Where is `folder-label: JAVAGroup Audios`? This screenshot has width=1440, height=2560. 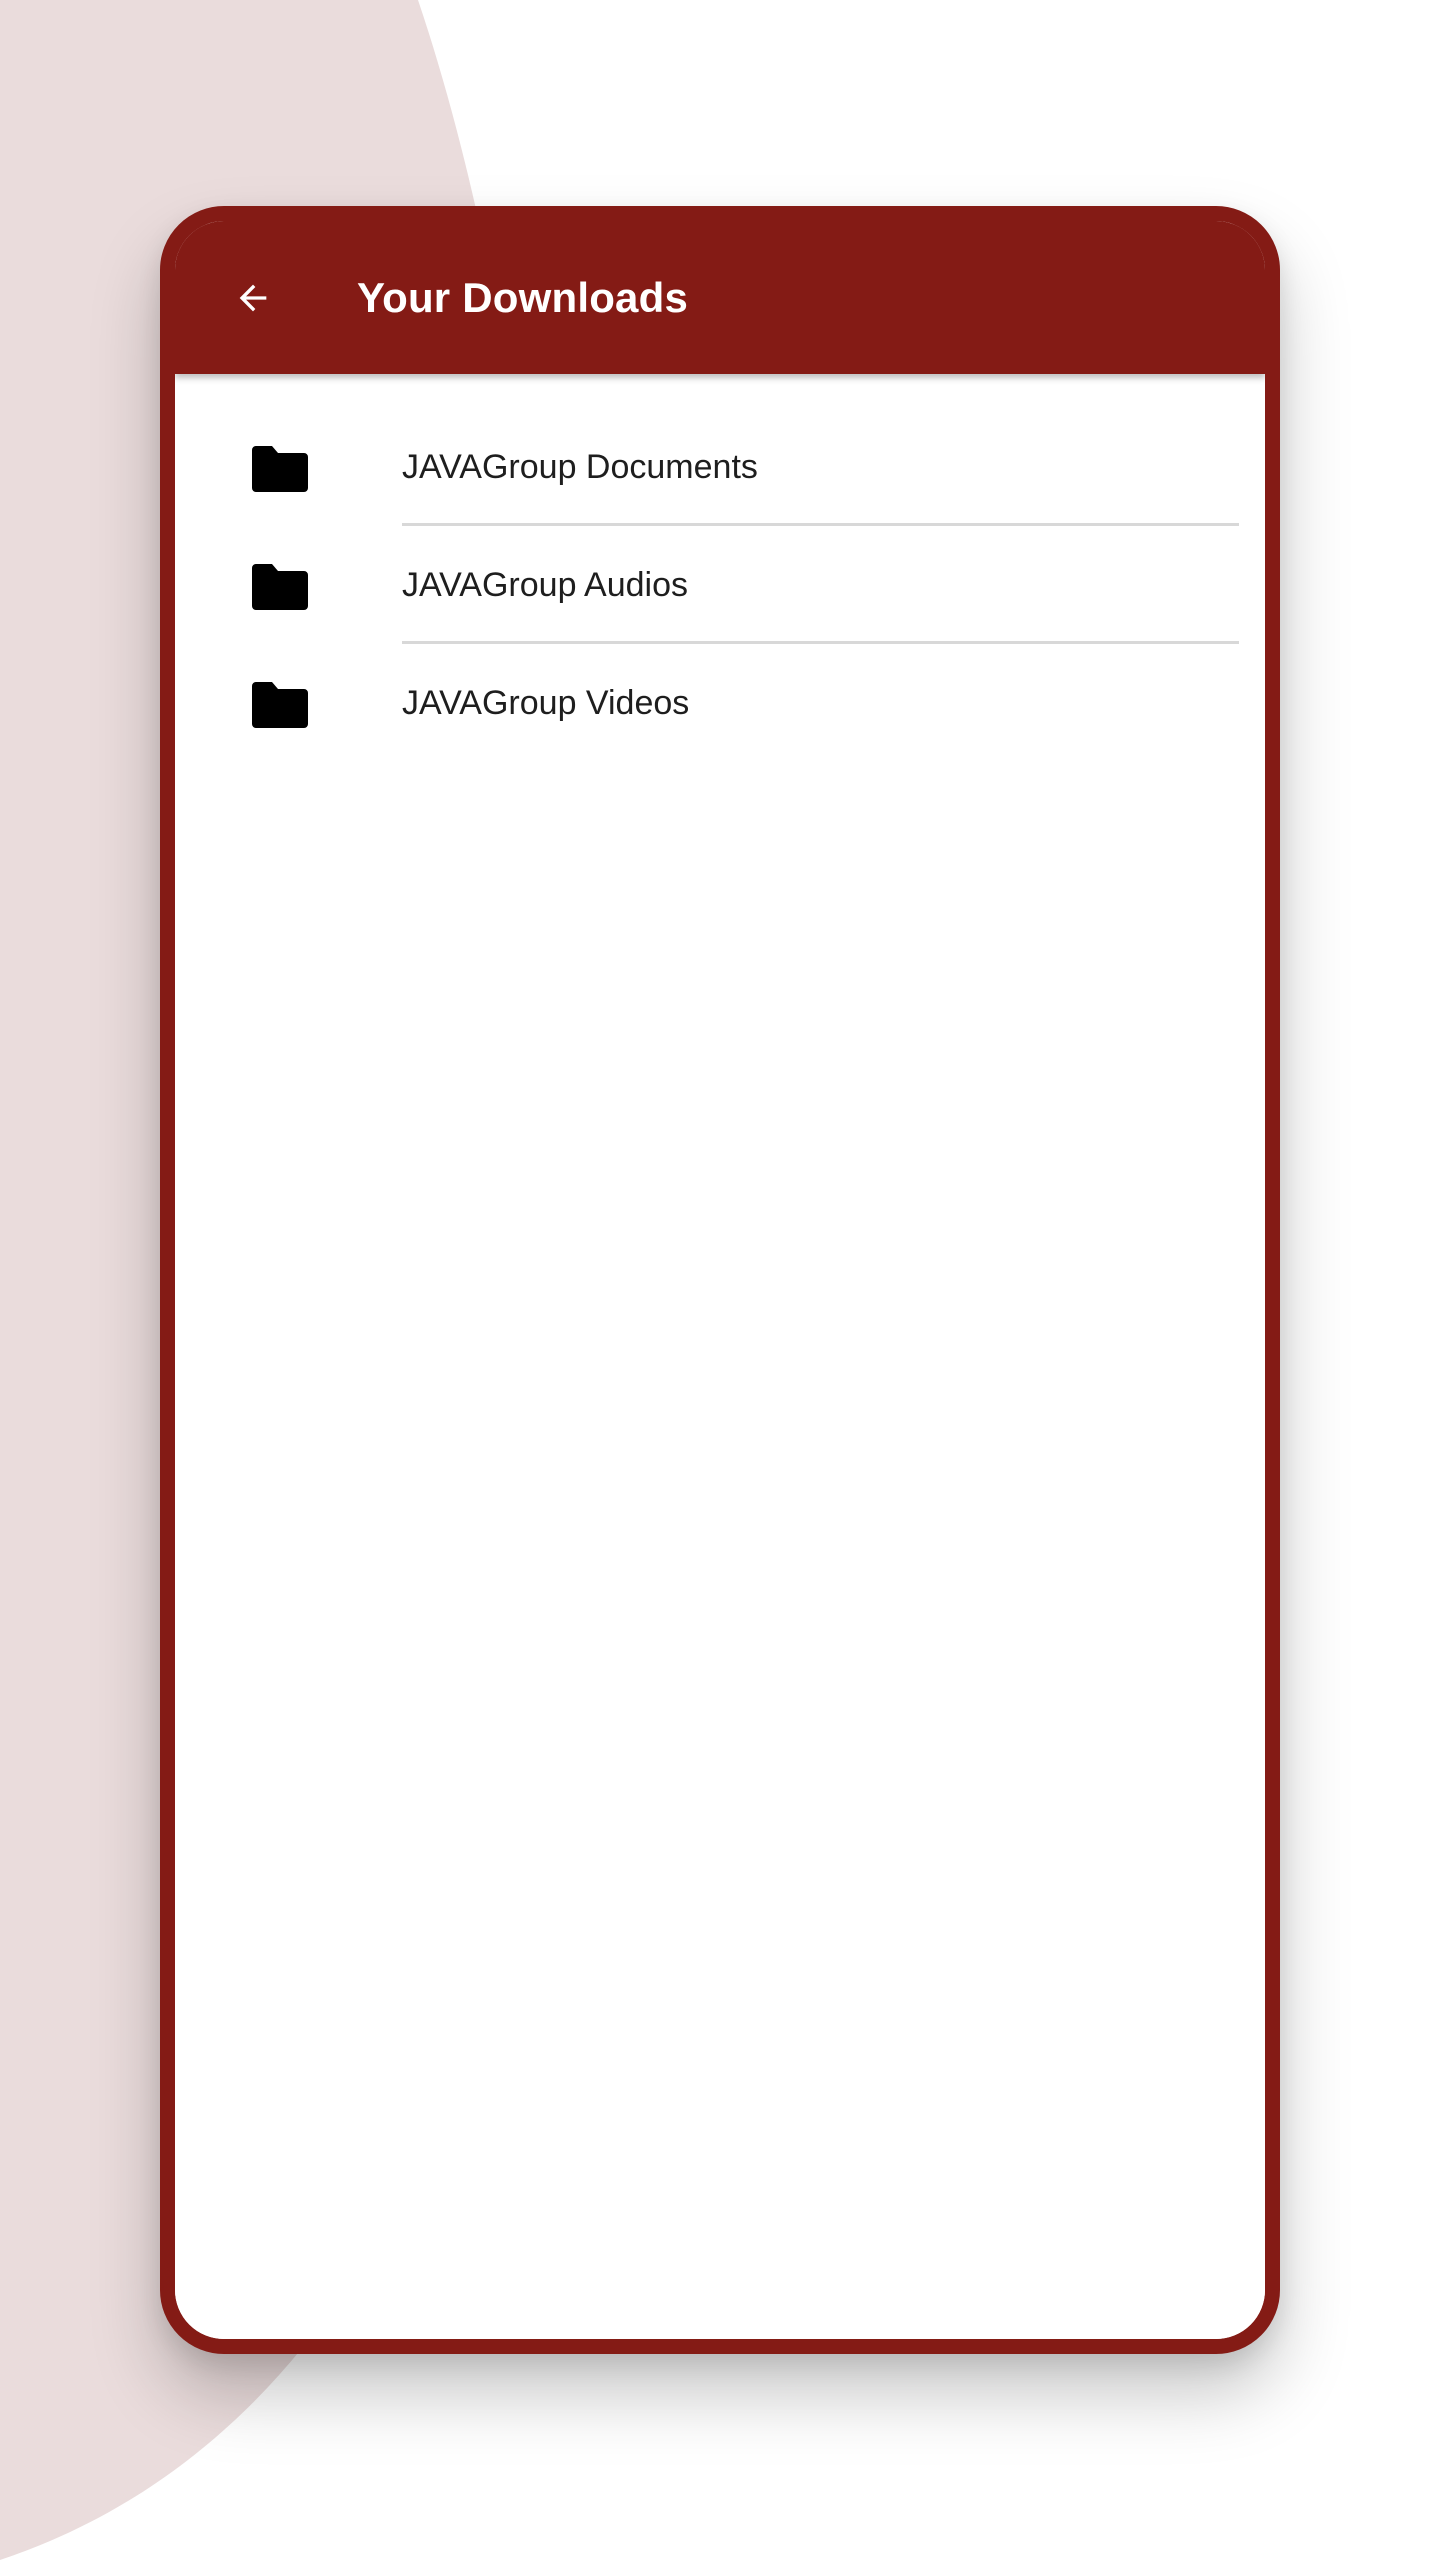
folder-label: JAVAGroup Audios is located at coordinates (545, 585).